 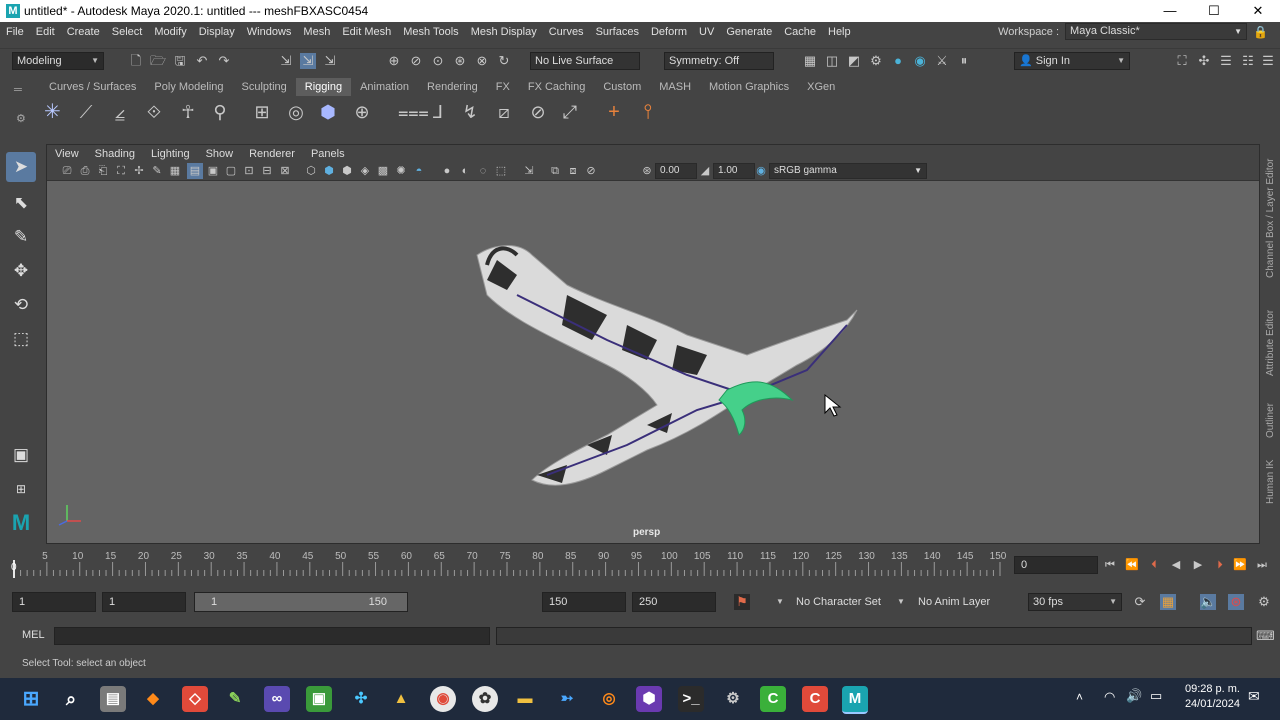 I want to click on tab-custom: Custom, so click(x=622, y=87).